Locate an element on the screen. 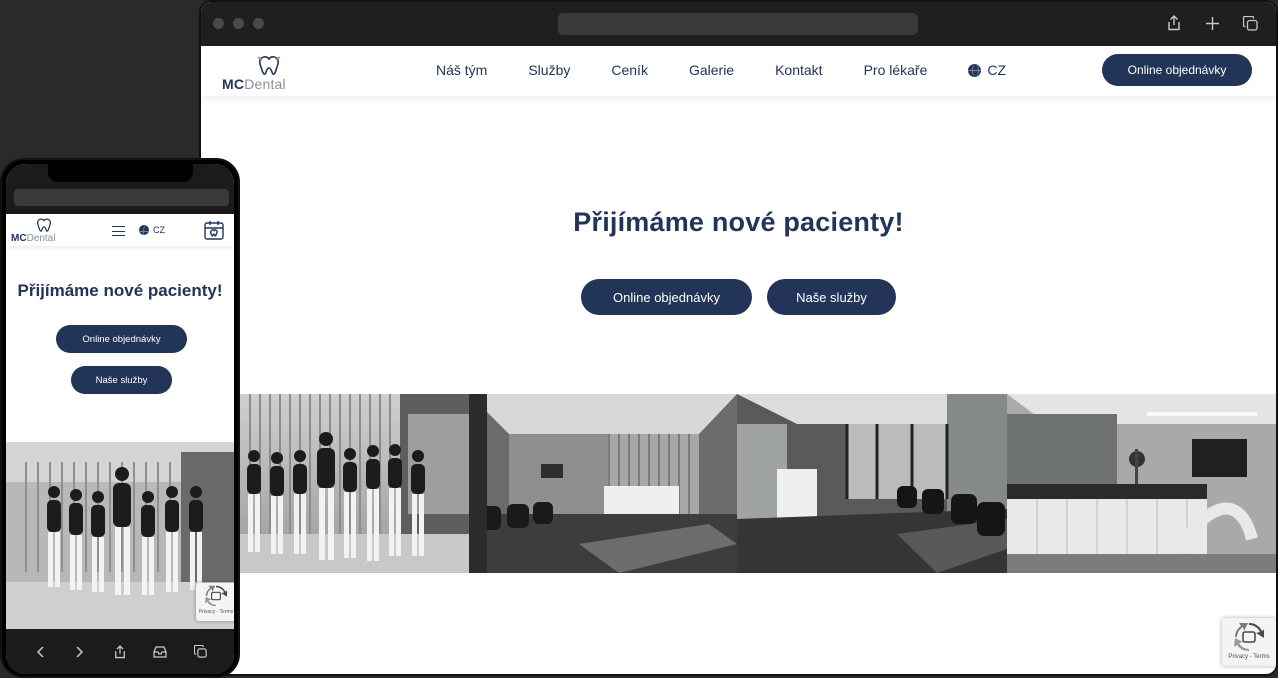  address-bar is located at coordinates (738, 24).